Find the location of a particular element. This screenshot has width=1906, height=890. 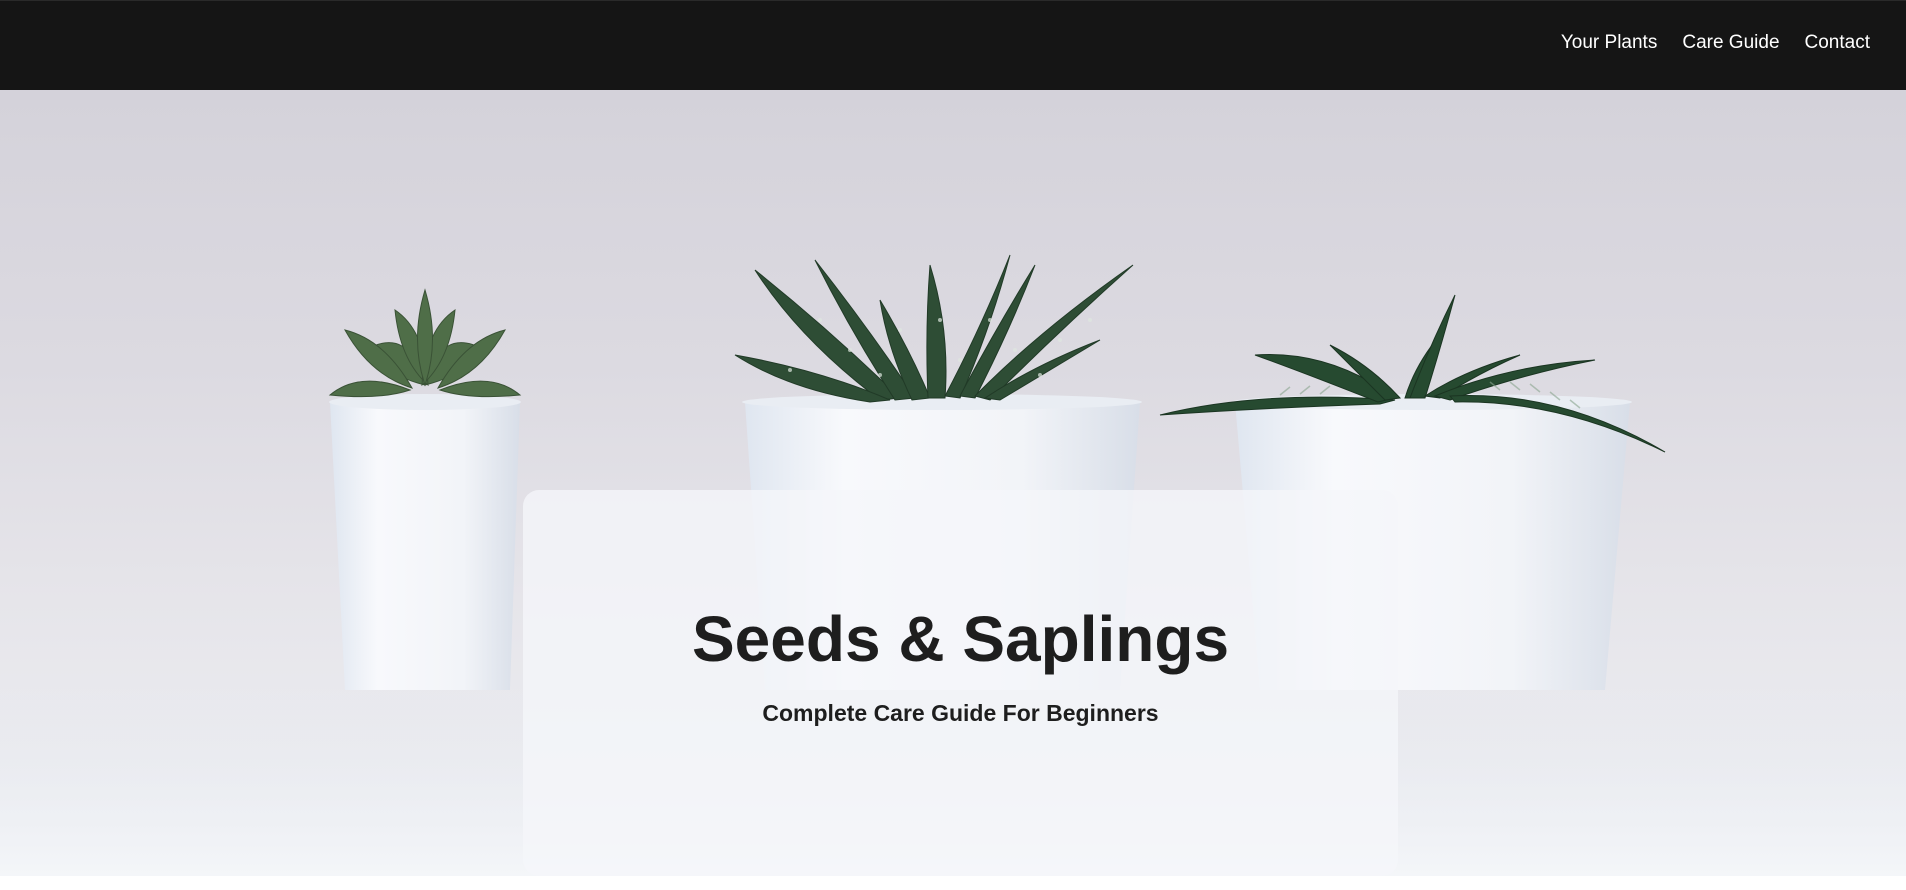

hero-subtitle: Complete Care Guide For Beginners is located at coordinates (960, 713).